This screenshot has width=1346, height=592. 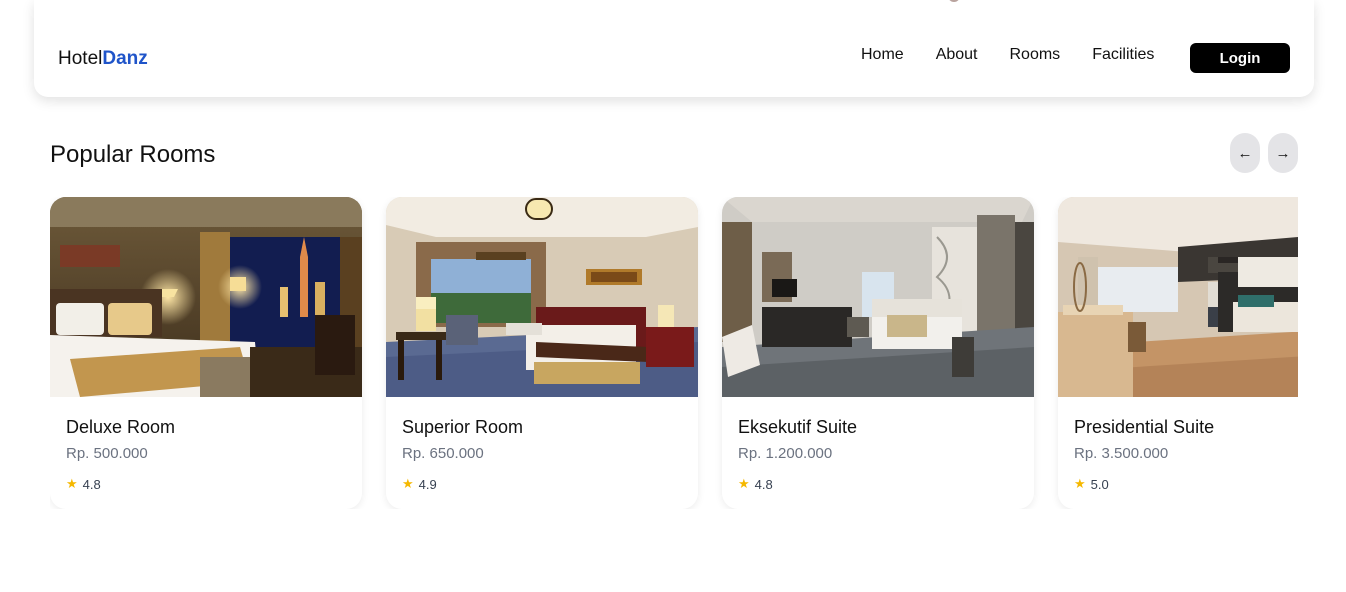 What do you see at coordinates (107, 453) in the screenshot?
I see `room-price: Rp. 500.000` at bounding box center [107, 453].